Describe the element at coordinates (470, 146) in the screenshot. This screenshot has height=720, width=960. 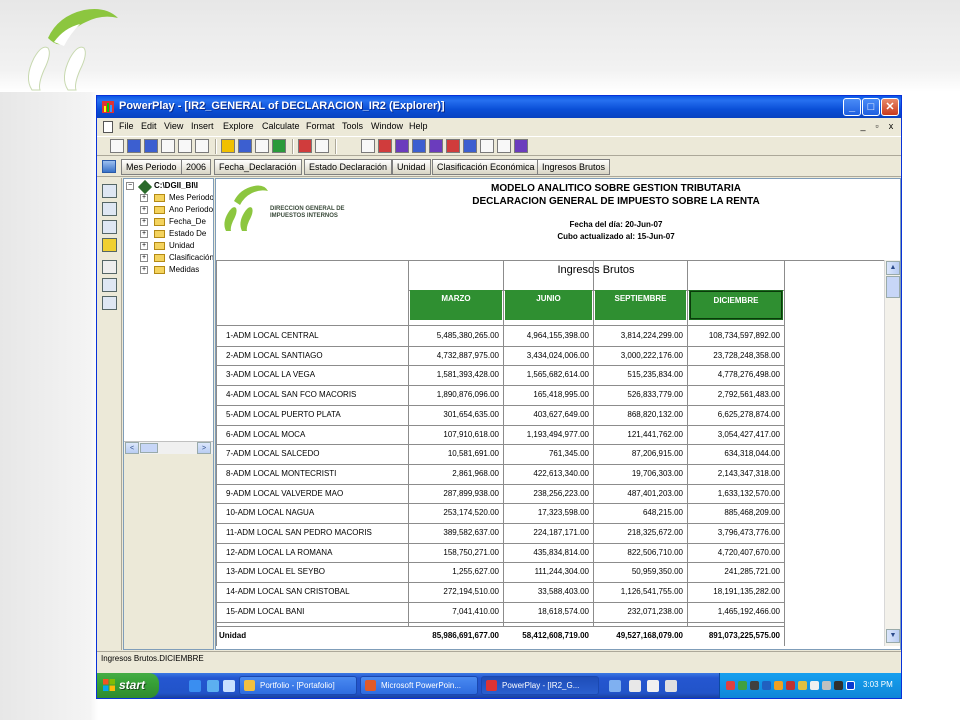
I see `multiline-chart-icon` at that location.